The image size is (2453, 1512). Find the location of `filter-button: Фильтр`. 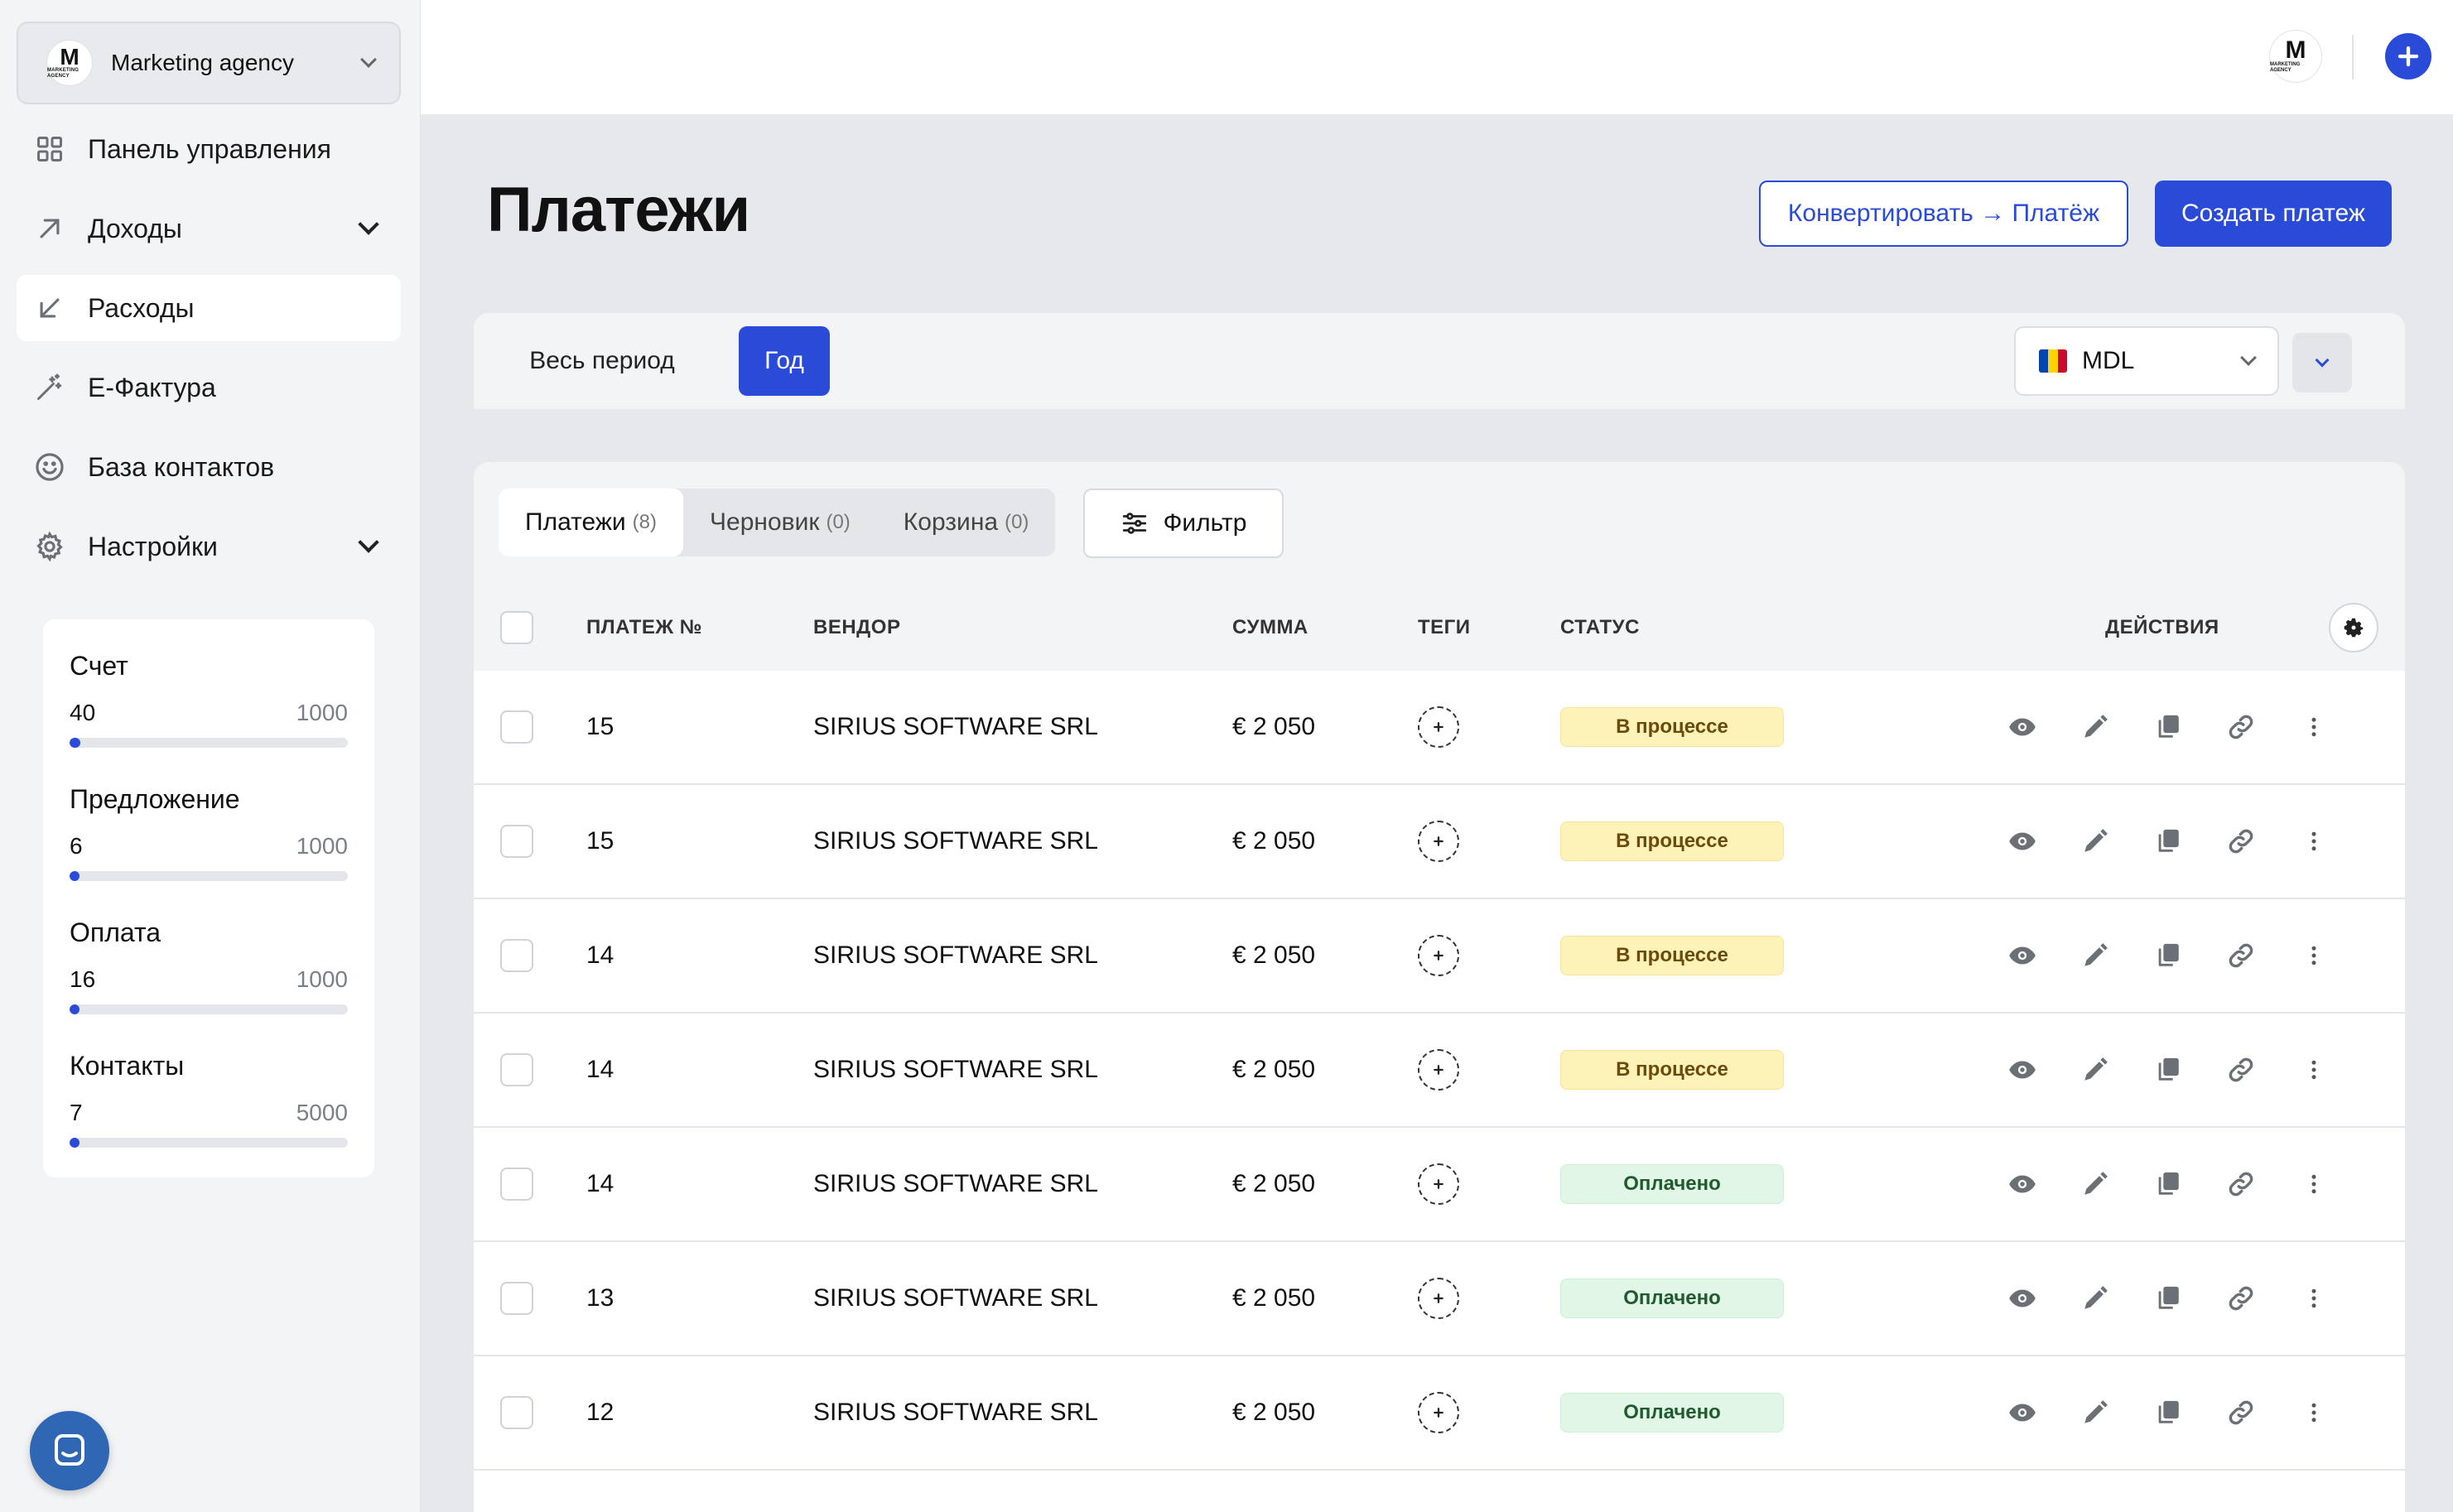

filter-button: Фильтр is located at coordinates (1183, 523).